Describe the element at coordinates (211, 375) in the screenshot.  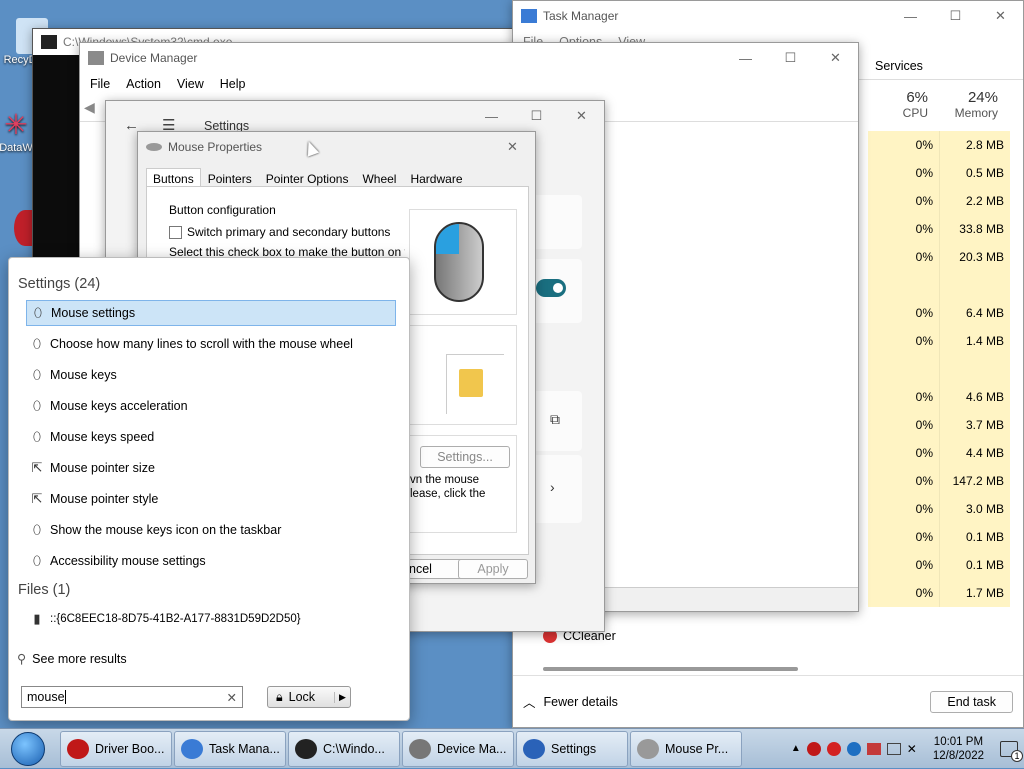
I see `search-result-item: ⬯ Mouse keys` at that location.